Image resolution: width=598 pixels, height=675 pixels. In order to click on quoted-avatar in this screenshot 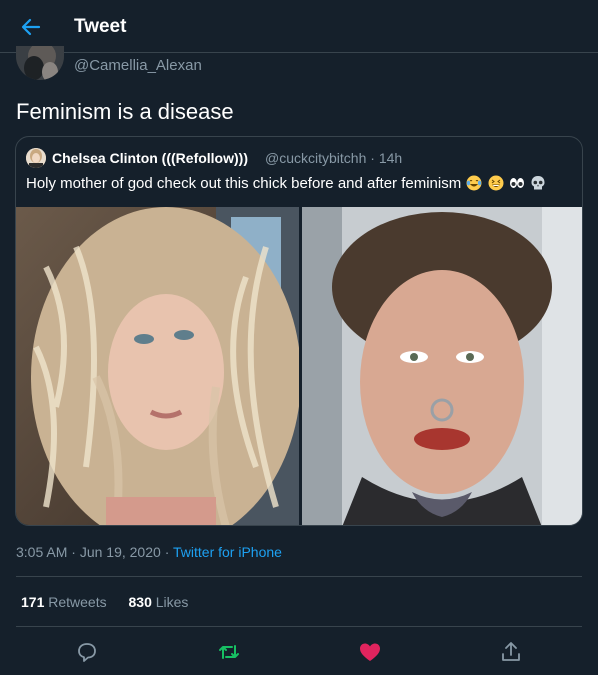, I will do `click(36, 158)`.